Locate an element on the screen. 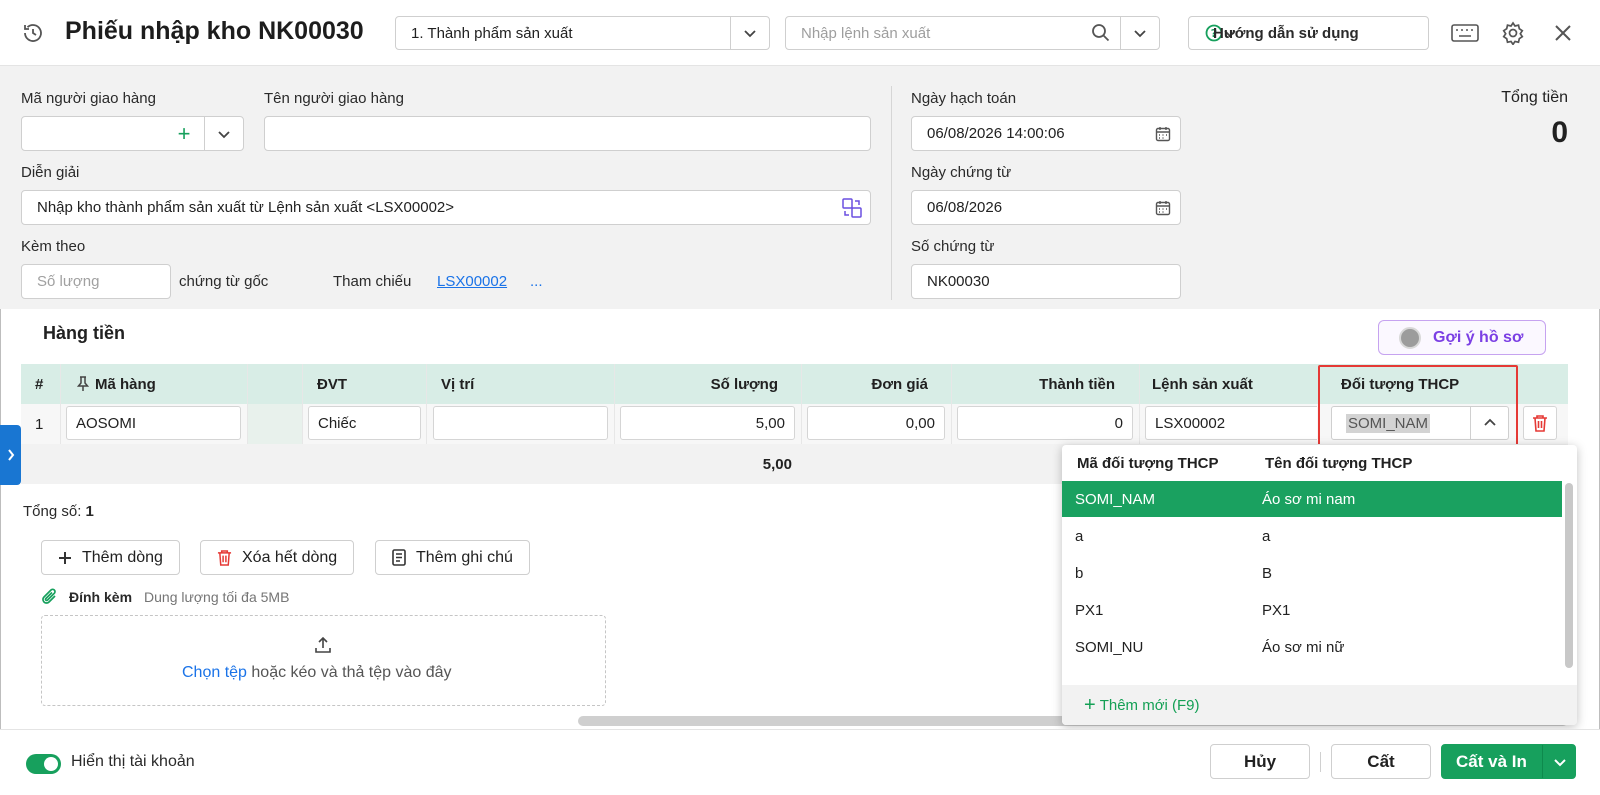  add-note-button: Thêm ghi chú is located at coordinates (452, 557).